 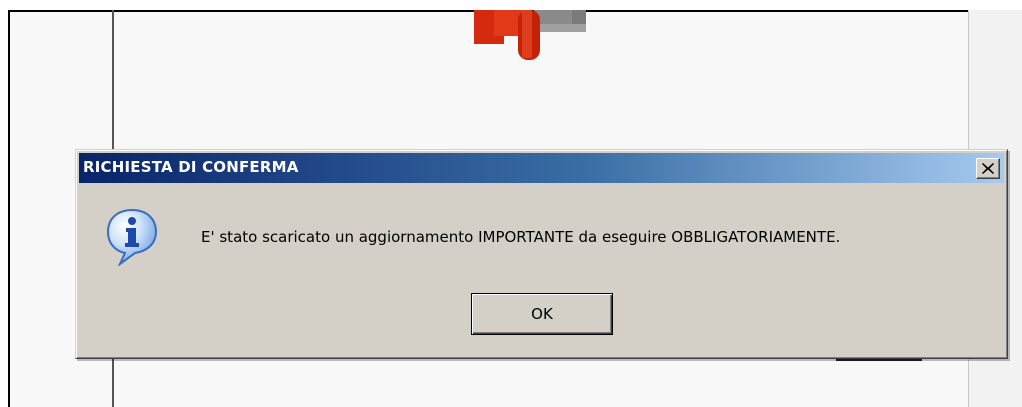 I want to click on dialog-title: RICHIESTA DI CONFERMA, so click(x=191, y=167).